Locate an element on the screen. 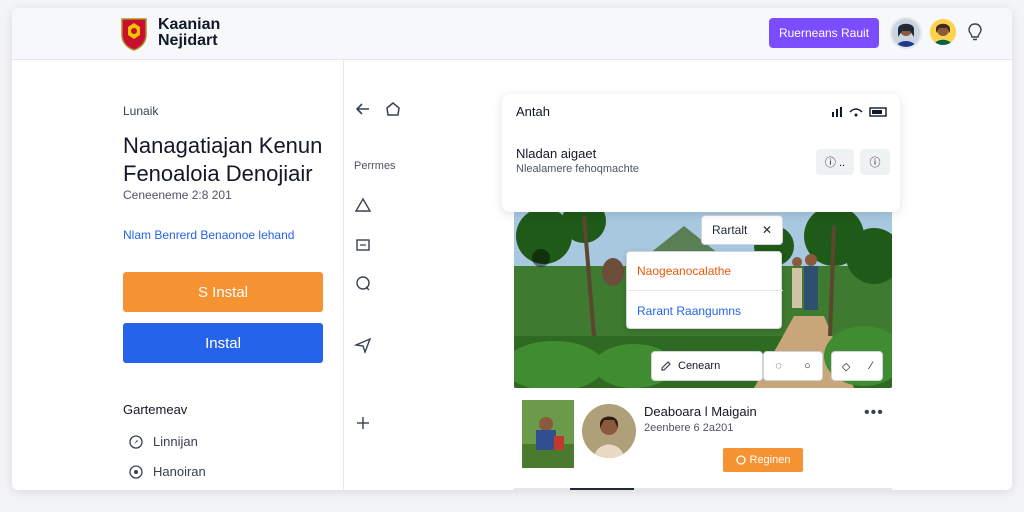 The height and width of the screenshot is (512, 1024). circle-icon: ○ is located at coordinates (807, 366).